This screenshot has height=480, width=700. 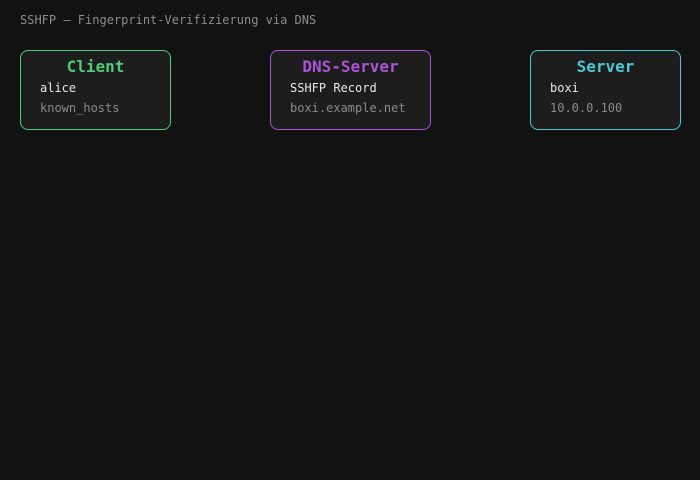 I want to click on dns-server-node-hostname: boxi.example.net, so click(x=348, y=108).